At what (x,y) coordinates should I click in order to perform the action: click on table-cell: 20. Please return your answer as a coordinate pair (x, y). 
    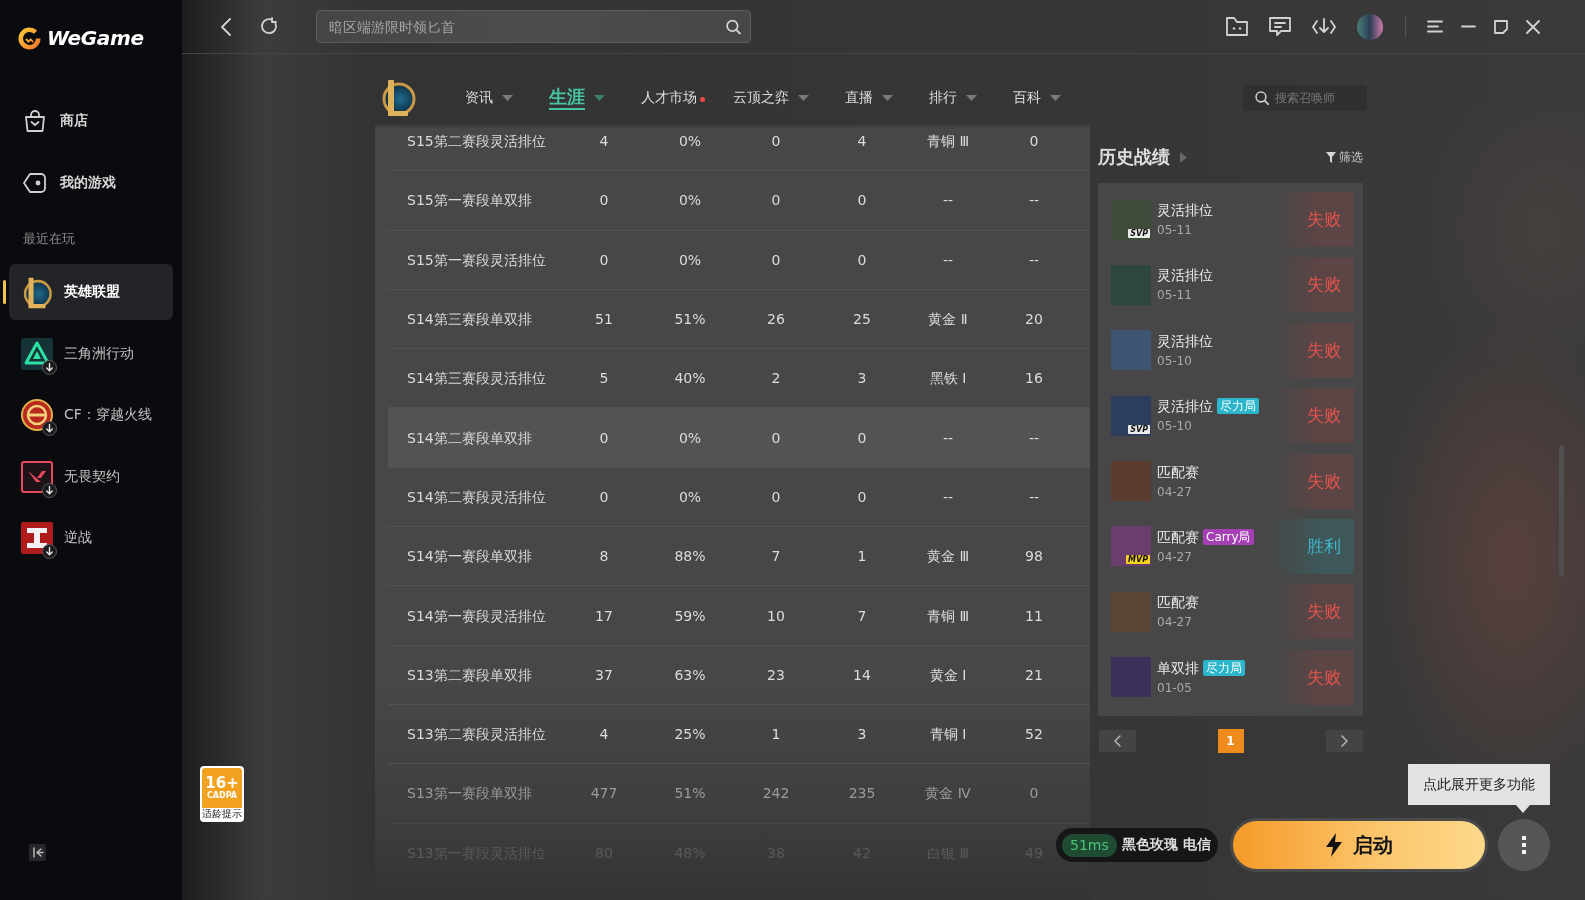
    Looking at the image, I should click on (1034, 319).